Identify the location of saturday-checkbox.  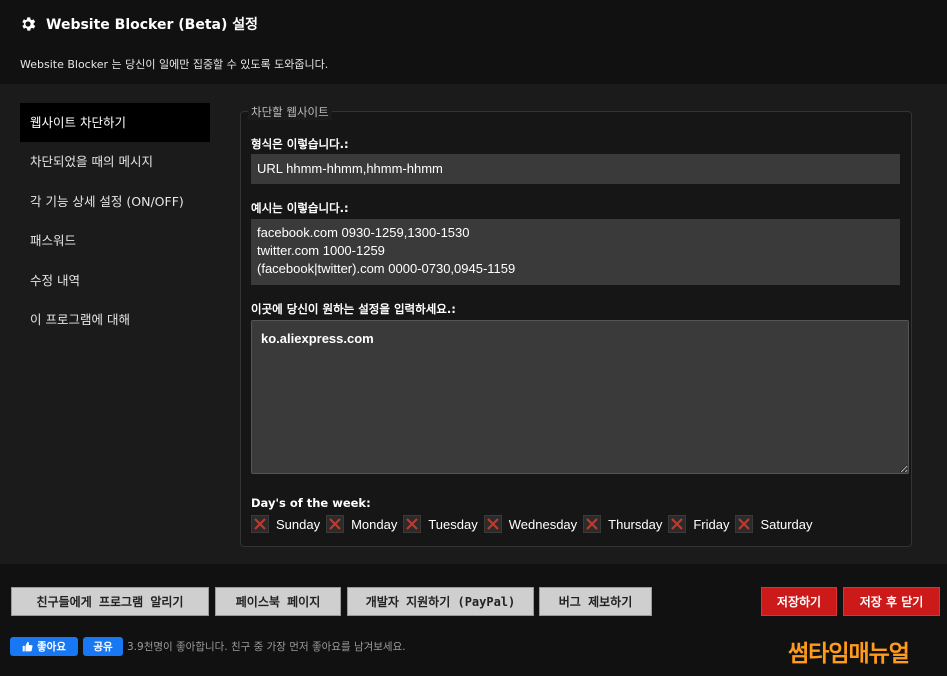
(744, 524).